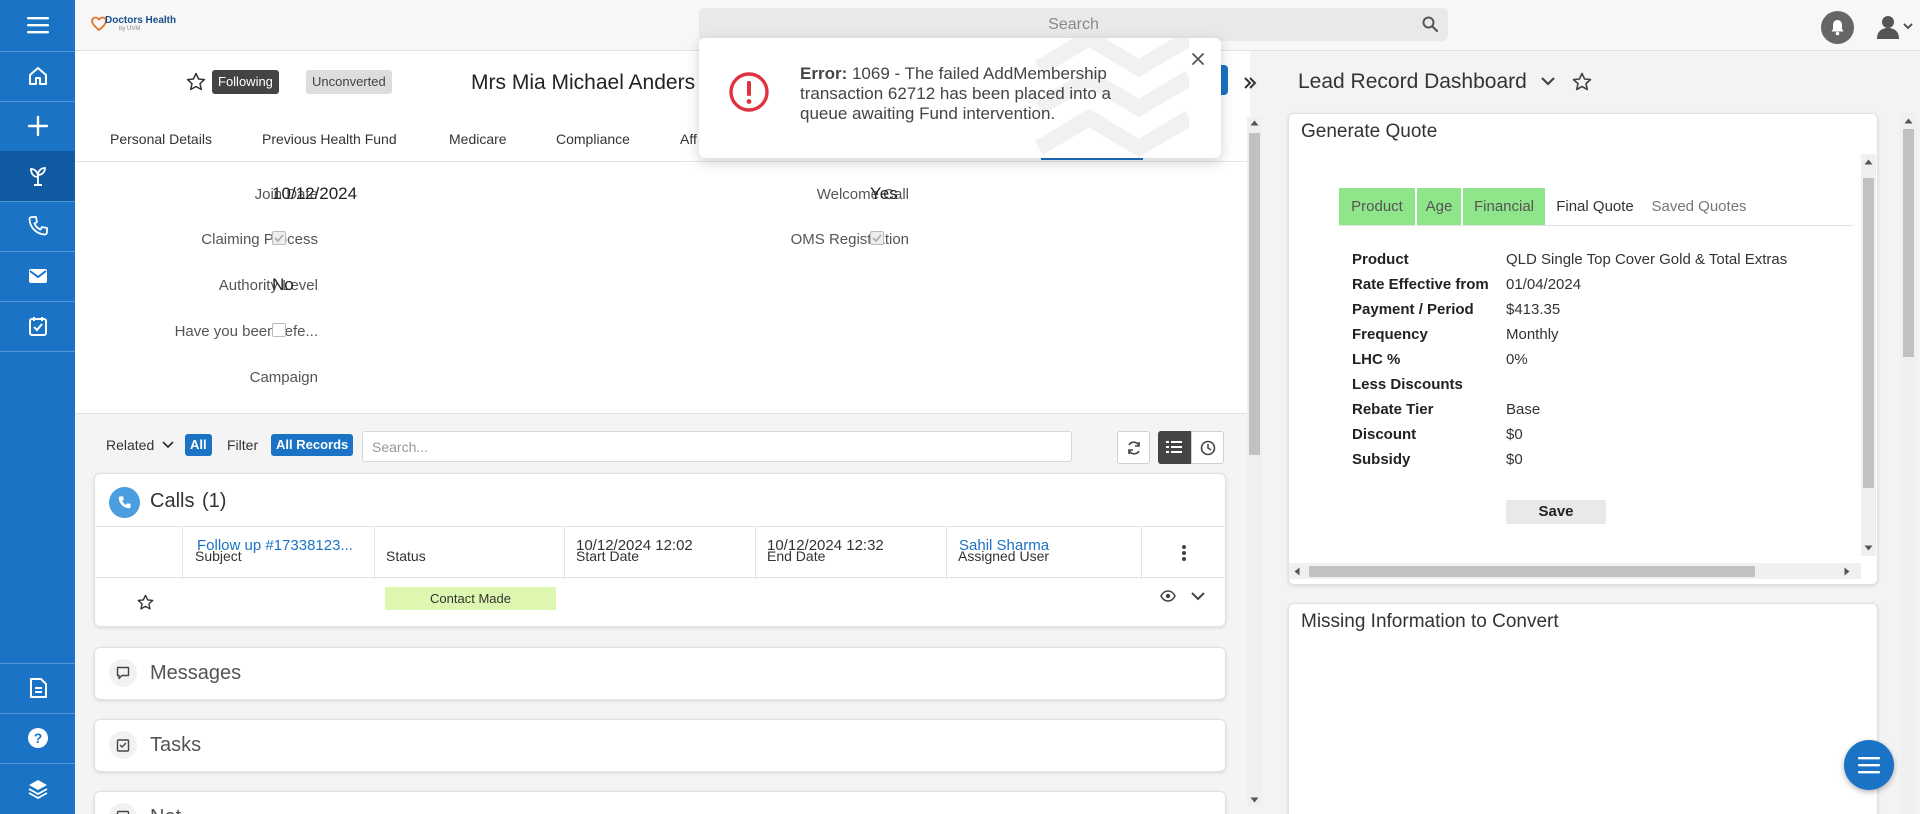 Image resolution: width=1920 pixels, height=814 pixels. Describe the element at coordinates (1514, 459) in the screenshot. I see `quote-value-subsidy: $0` at that location.